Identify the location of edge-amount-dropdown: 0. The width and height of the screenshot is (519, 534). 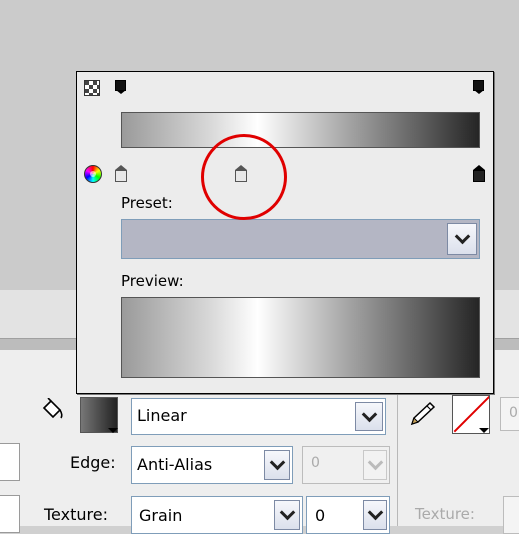
(346, 465).